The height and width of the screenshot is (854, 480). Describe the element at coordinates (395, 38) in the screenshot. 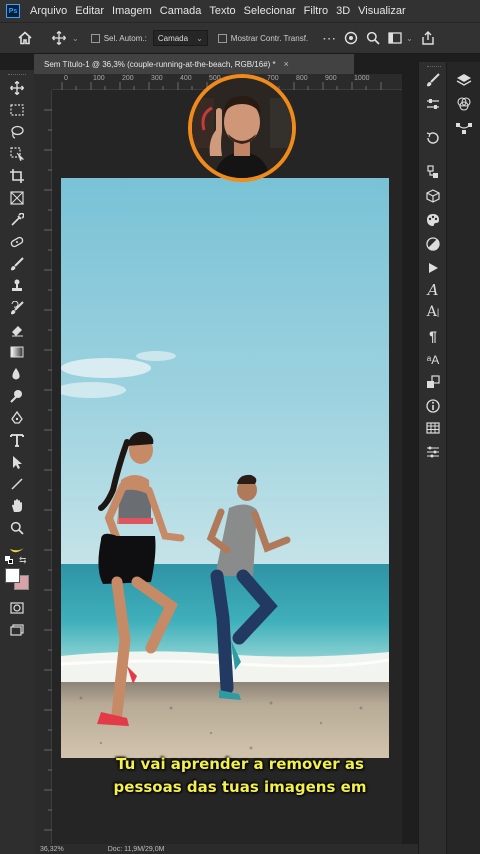

I see `workspace-icon` at that location.